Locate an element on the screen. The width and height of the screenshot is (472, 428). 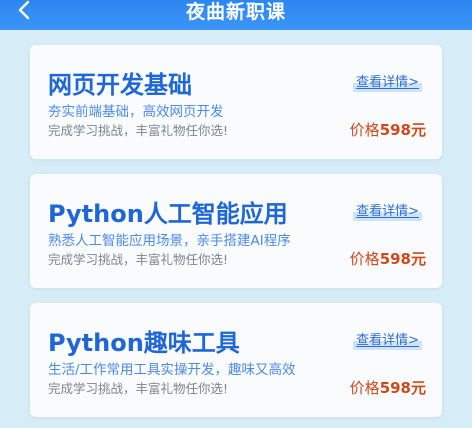
course-title: Python趣味工具 is located at coordinates (144, 343).